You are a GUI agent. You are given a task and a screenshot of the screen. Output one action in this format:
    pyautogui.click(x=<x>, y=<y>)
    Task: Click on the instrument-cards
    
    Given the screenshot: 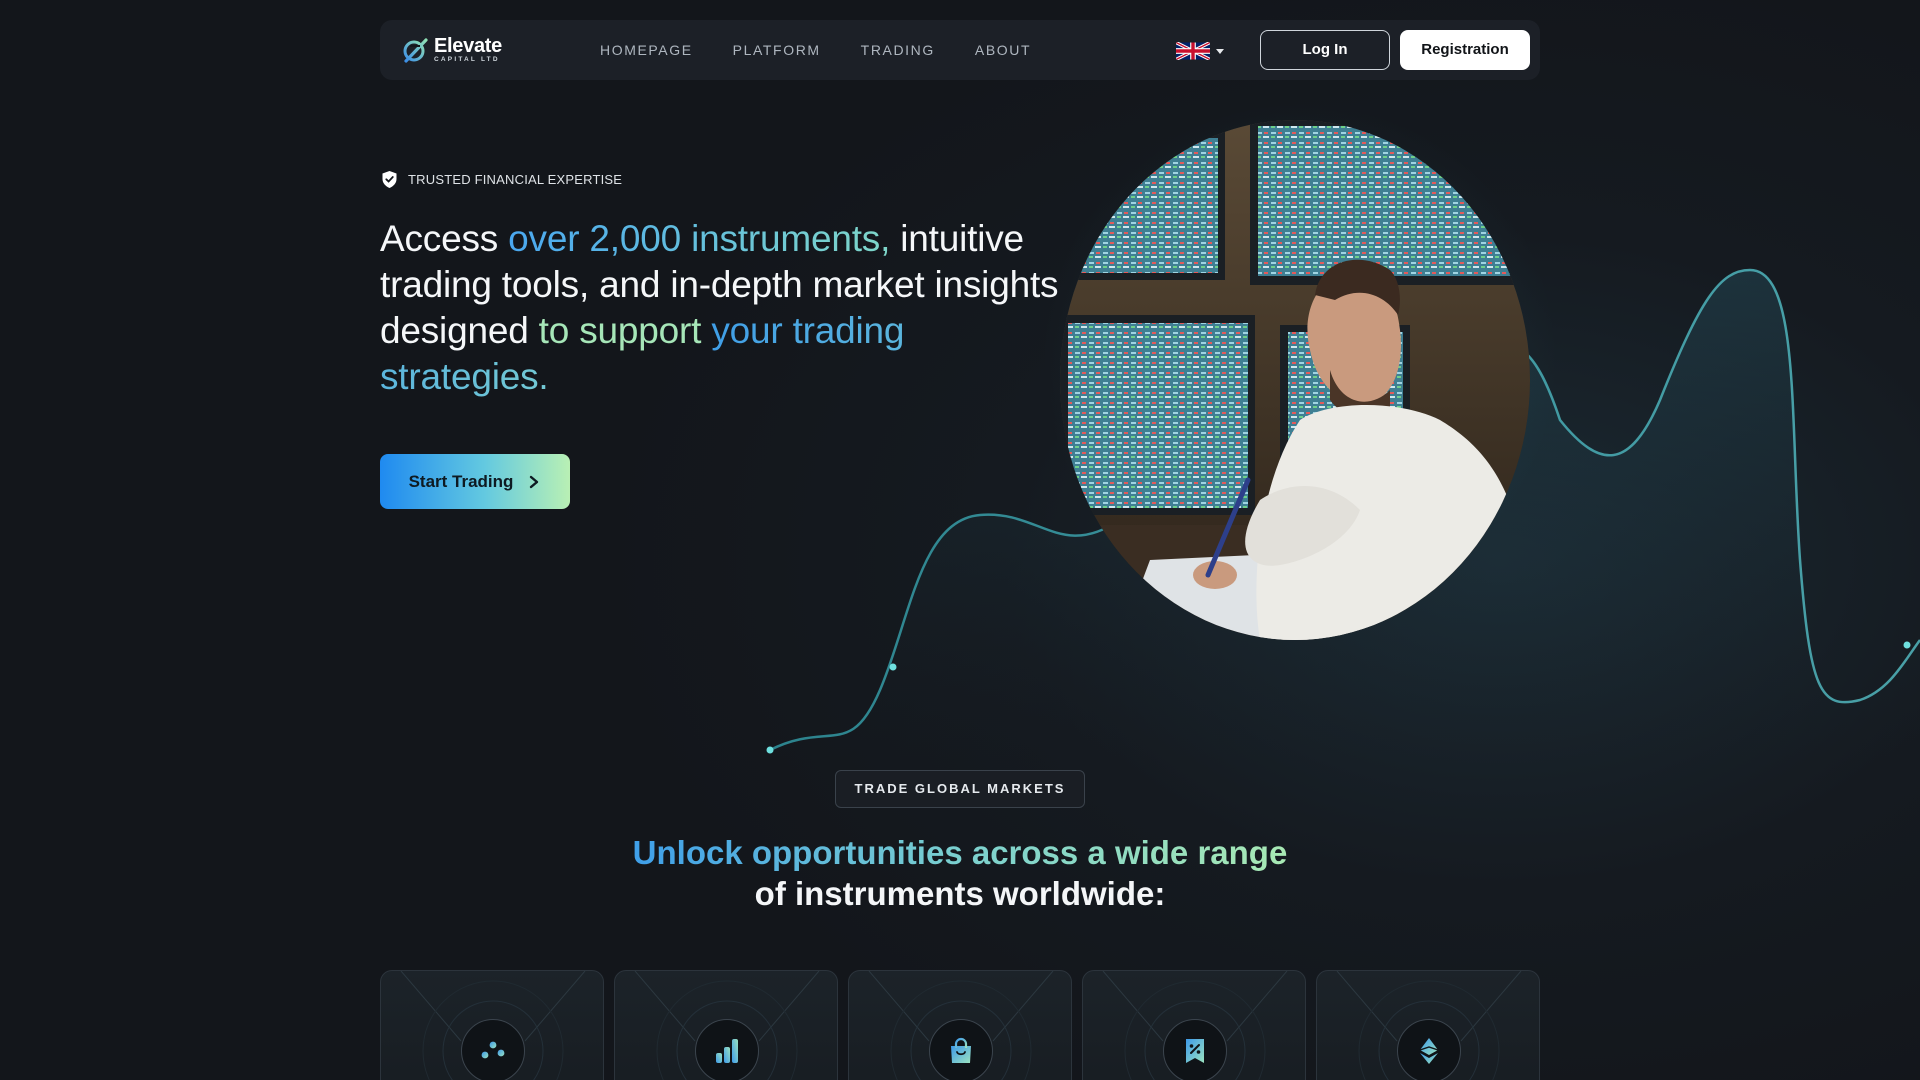 What is the action you would take?
    pyautogui.click(x=960, y=1025)
    